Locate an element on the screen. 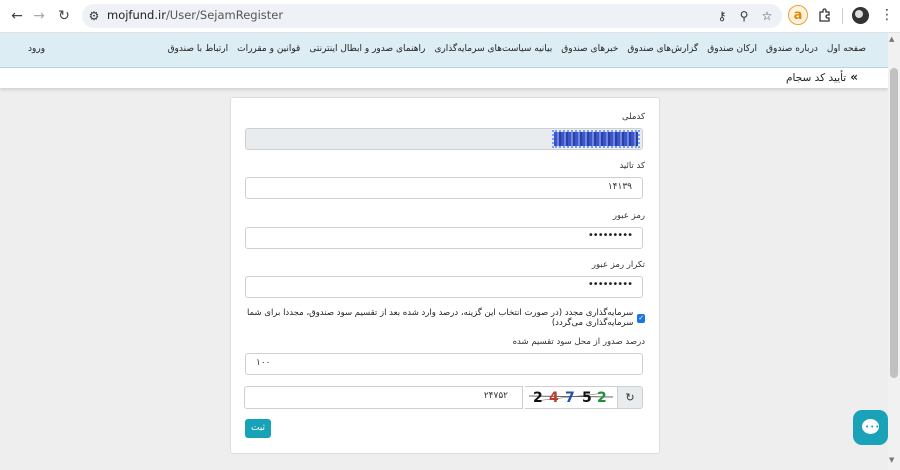  profile-avatar-icon is located at coordinates (860, 15).